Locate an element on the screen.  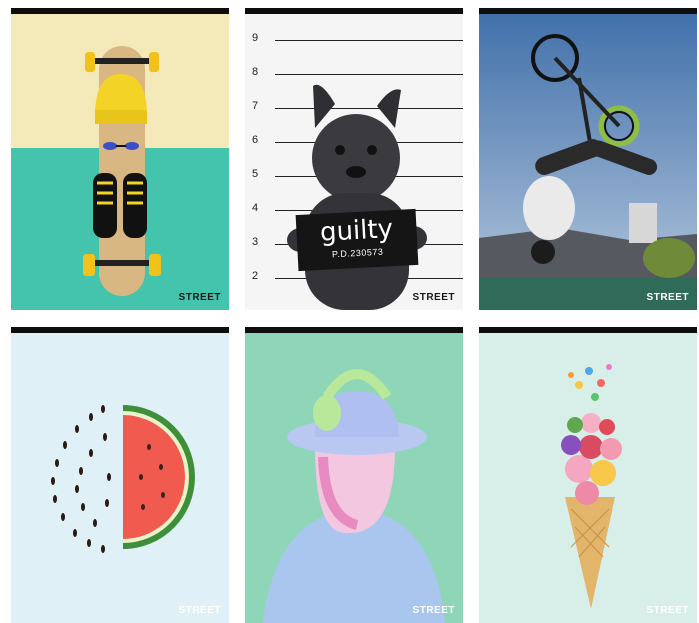
cover-headphones: STREET is located at coordinates (354, 475).